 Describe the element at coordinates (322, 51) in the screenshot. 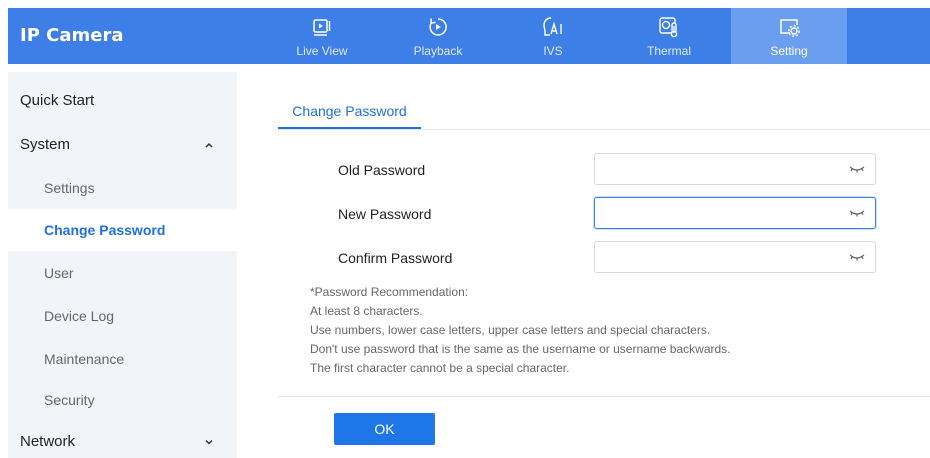

I see `nav-label: Live View` at that location.